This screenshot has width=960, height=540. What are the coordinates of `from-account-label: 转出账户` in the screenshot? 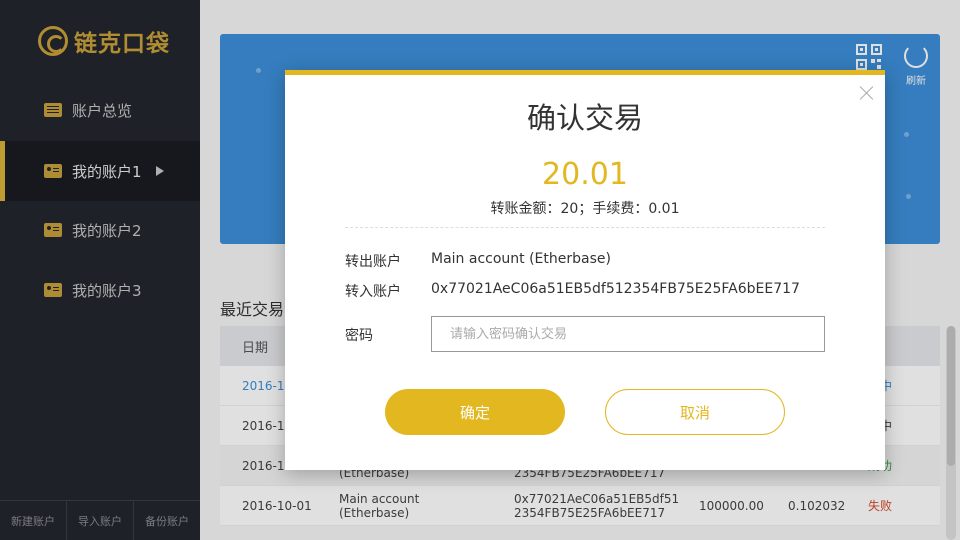 It's located at (373, 262).